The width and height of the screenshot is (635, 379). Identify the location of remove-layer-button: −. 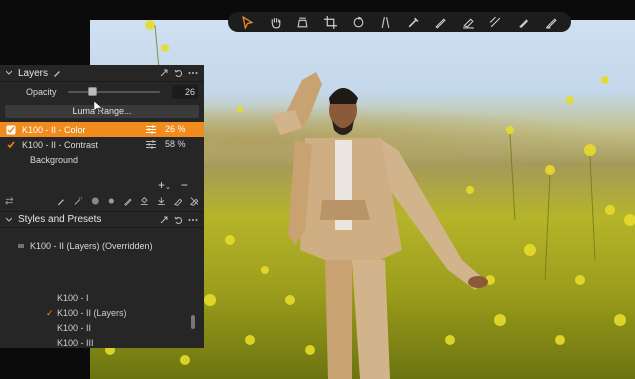
(184, 185).